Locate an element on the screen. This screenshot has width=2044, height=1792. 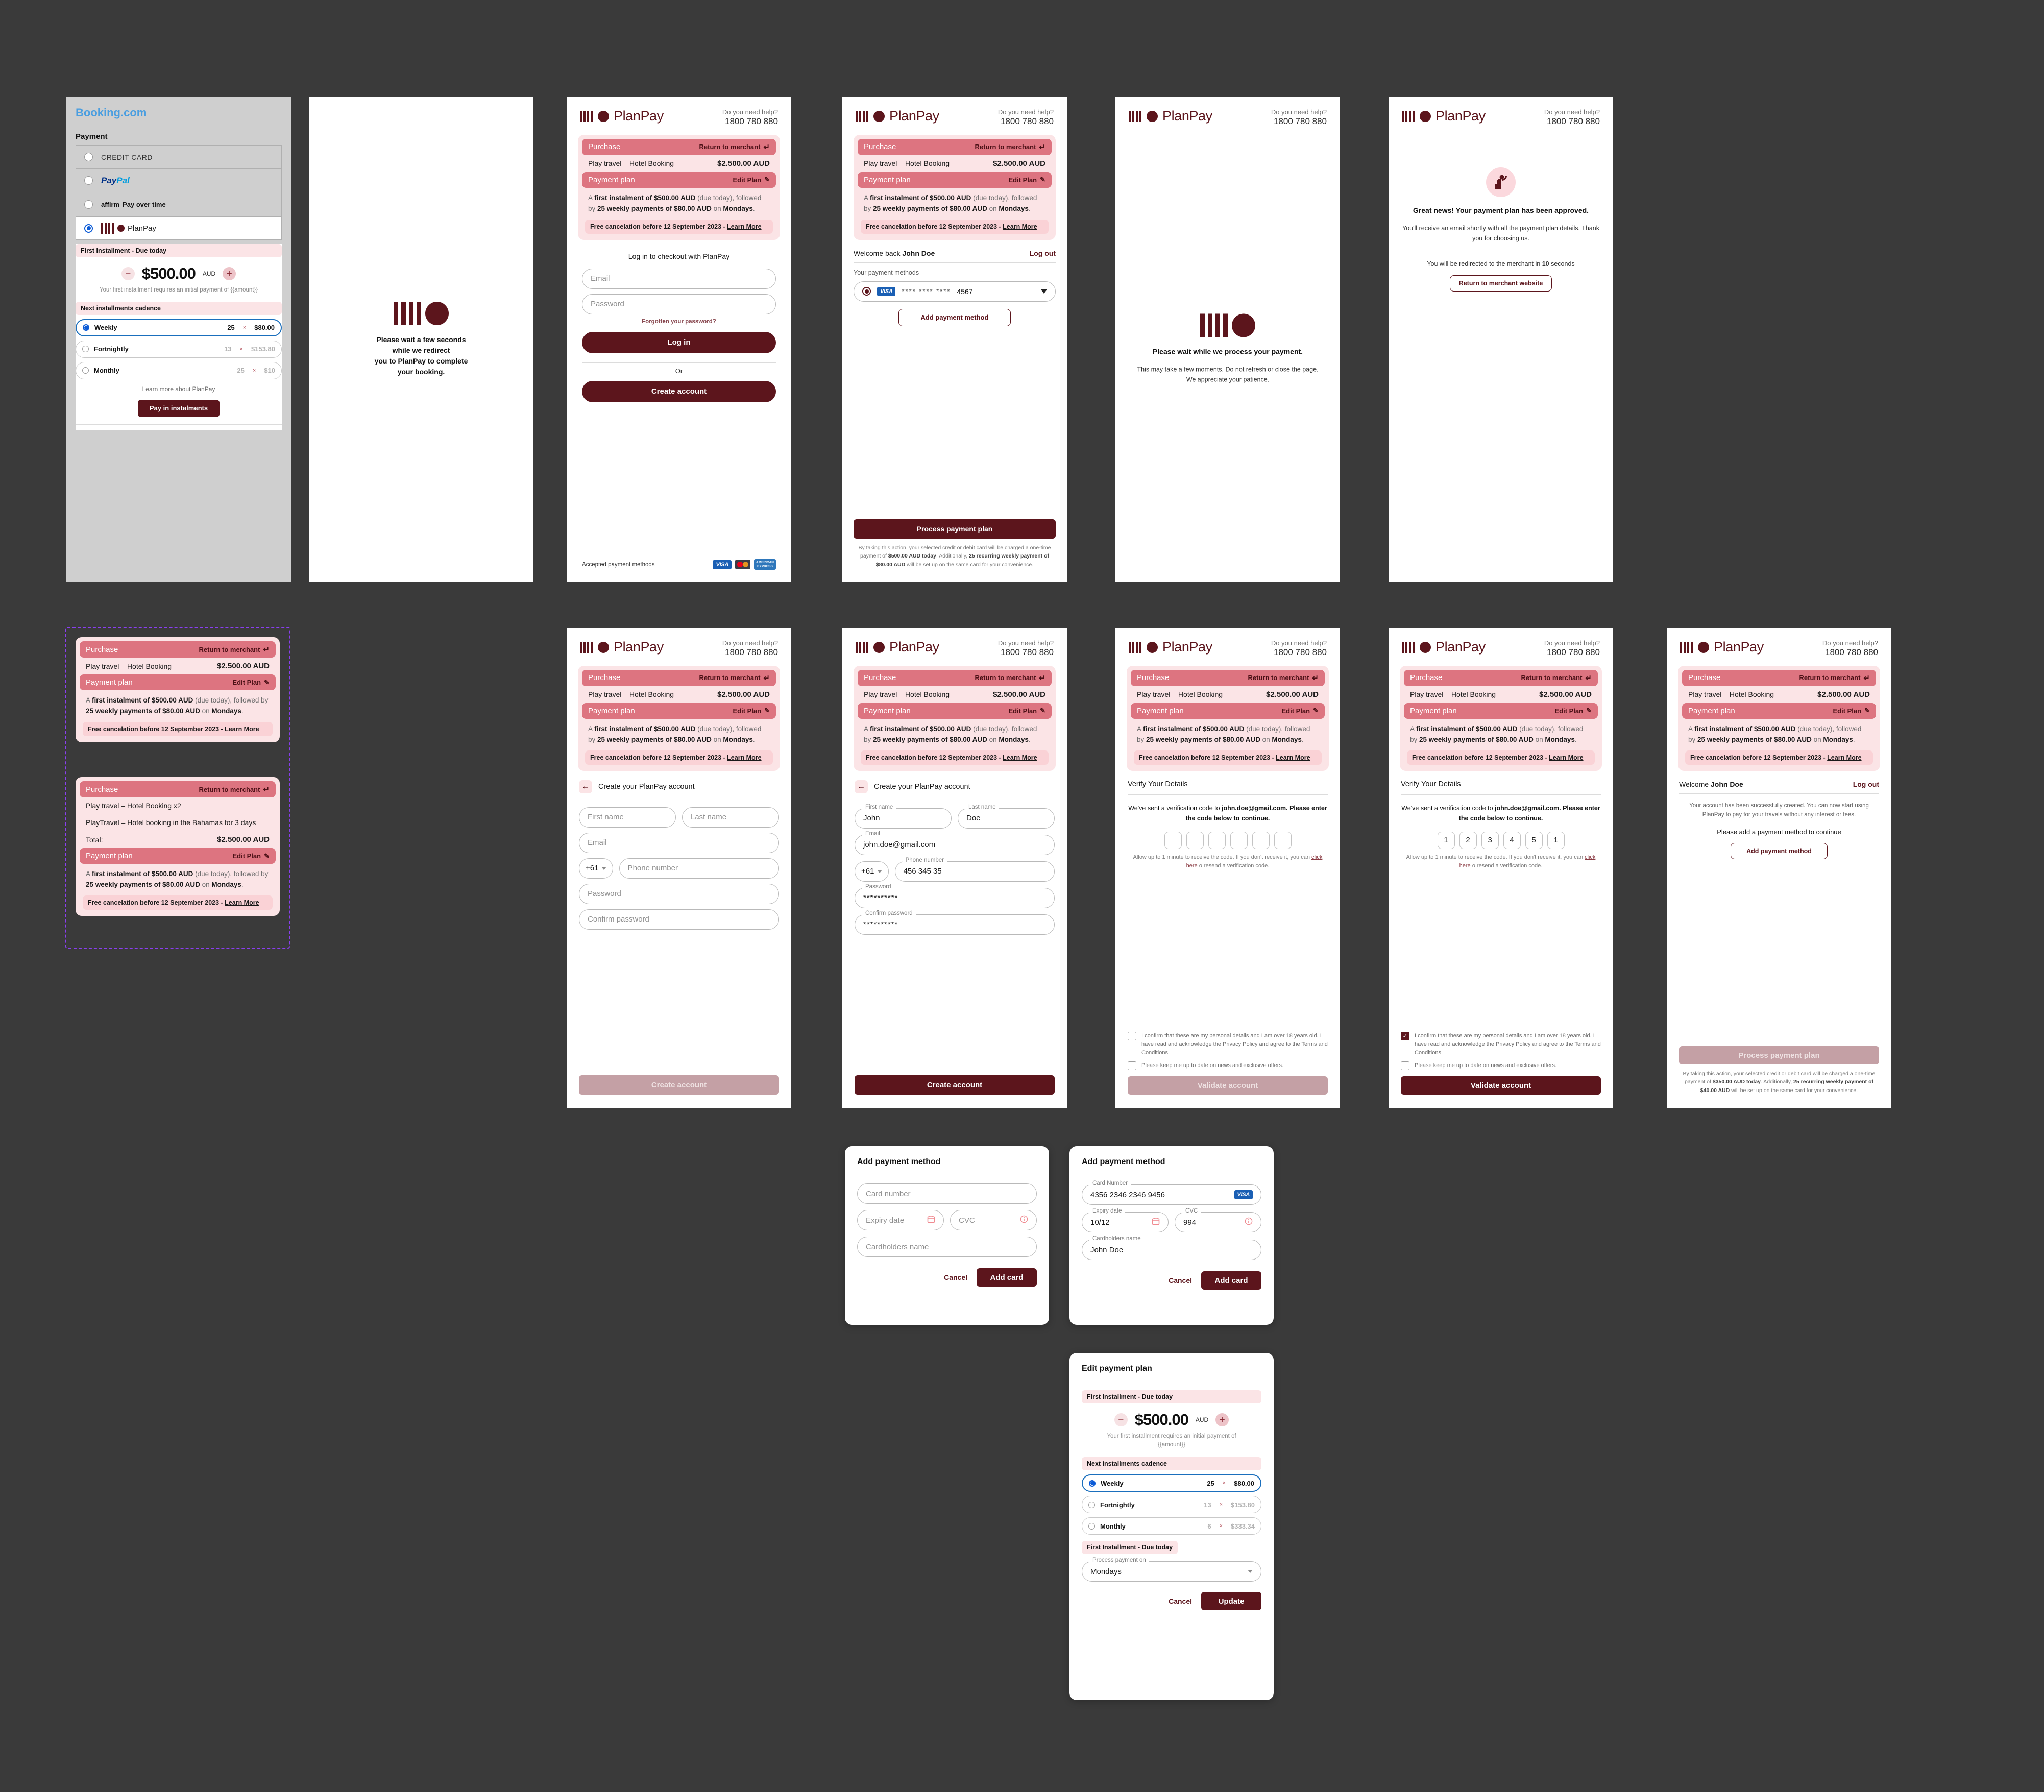
code-digit-6: 1 is located at coordinates (1556, 840).